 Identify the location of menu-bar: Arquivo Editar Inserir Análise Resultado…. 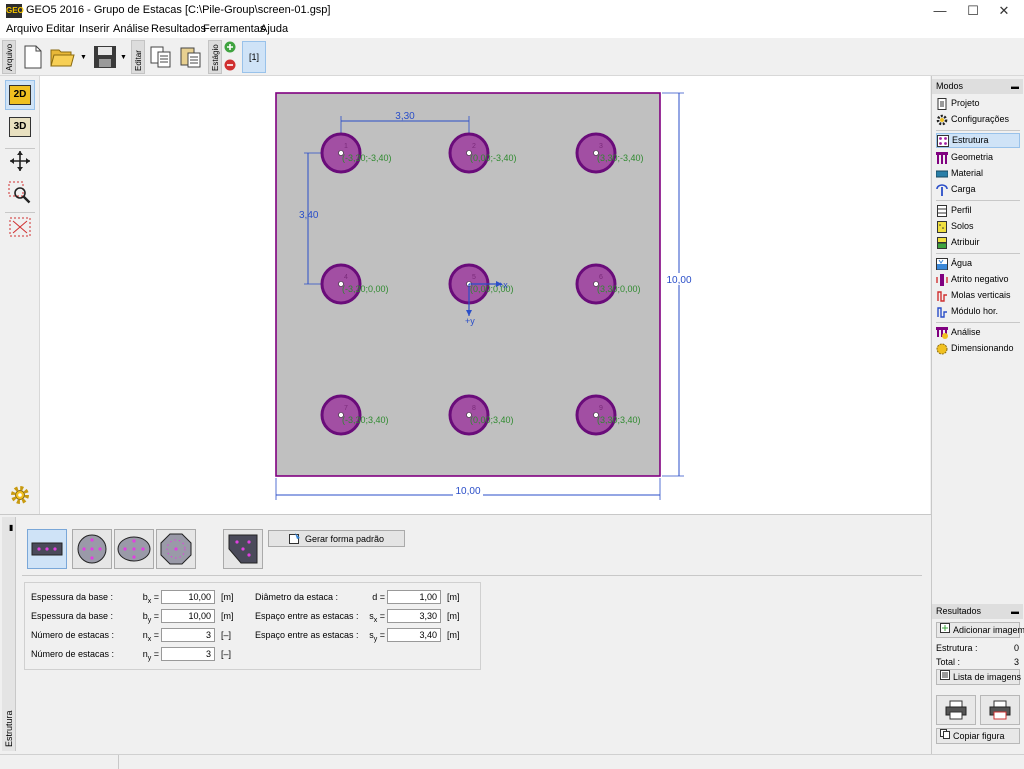
(512, 30).